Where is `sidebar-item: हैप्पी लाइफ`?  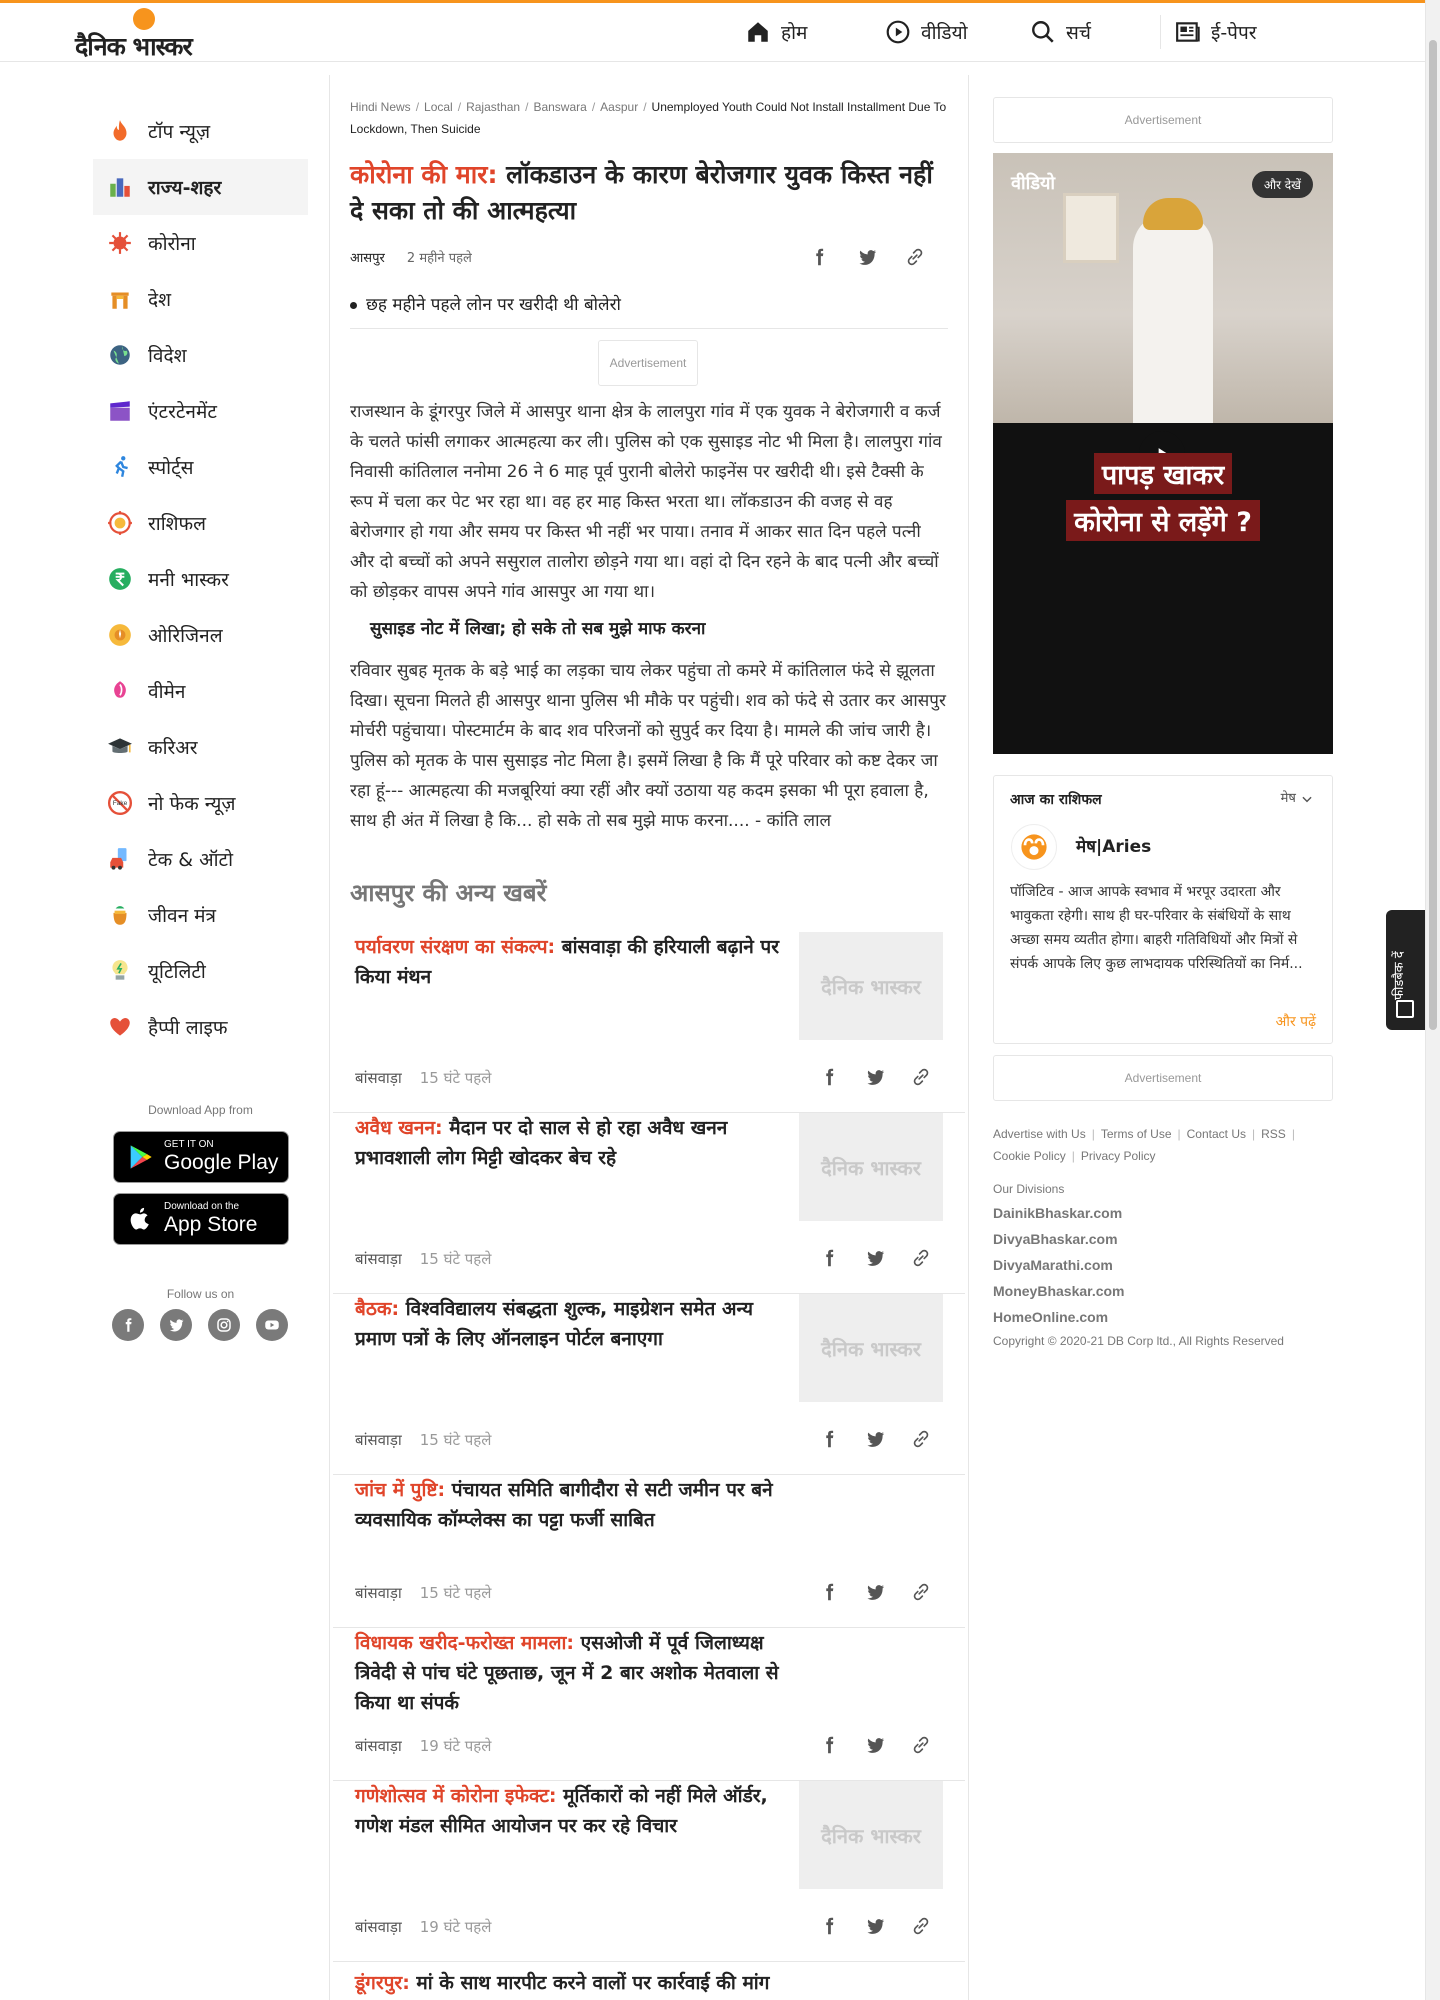 sidebar-item: हैप्पी लाइफ is located at coordinates (200, 1027).